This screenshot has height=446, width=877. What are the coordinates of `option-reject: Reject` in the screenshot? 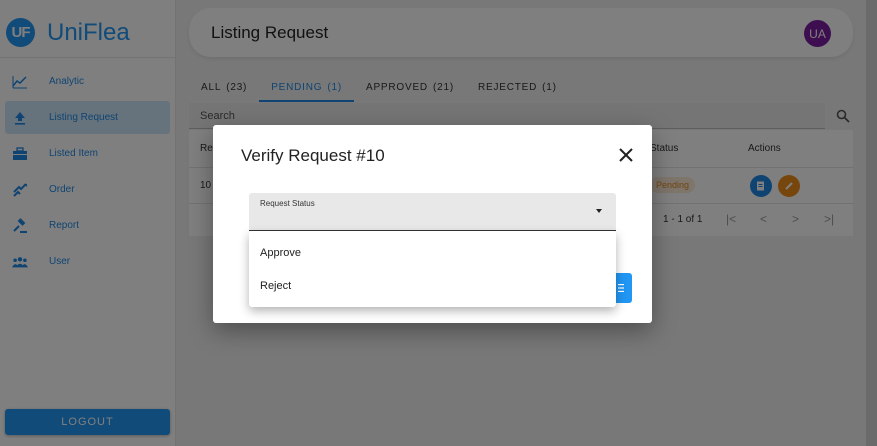 It's located at (432, 285).